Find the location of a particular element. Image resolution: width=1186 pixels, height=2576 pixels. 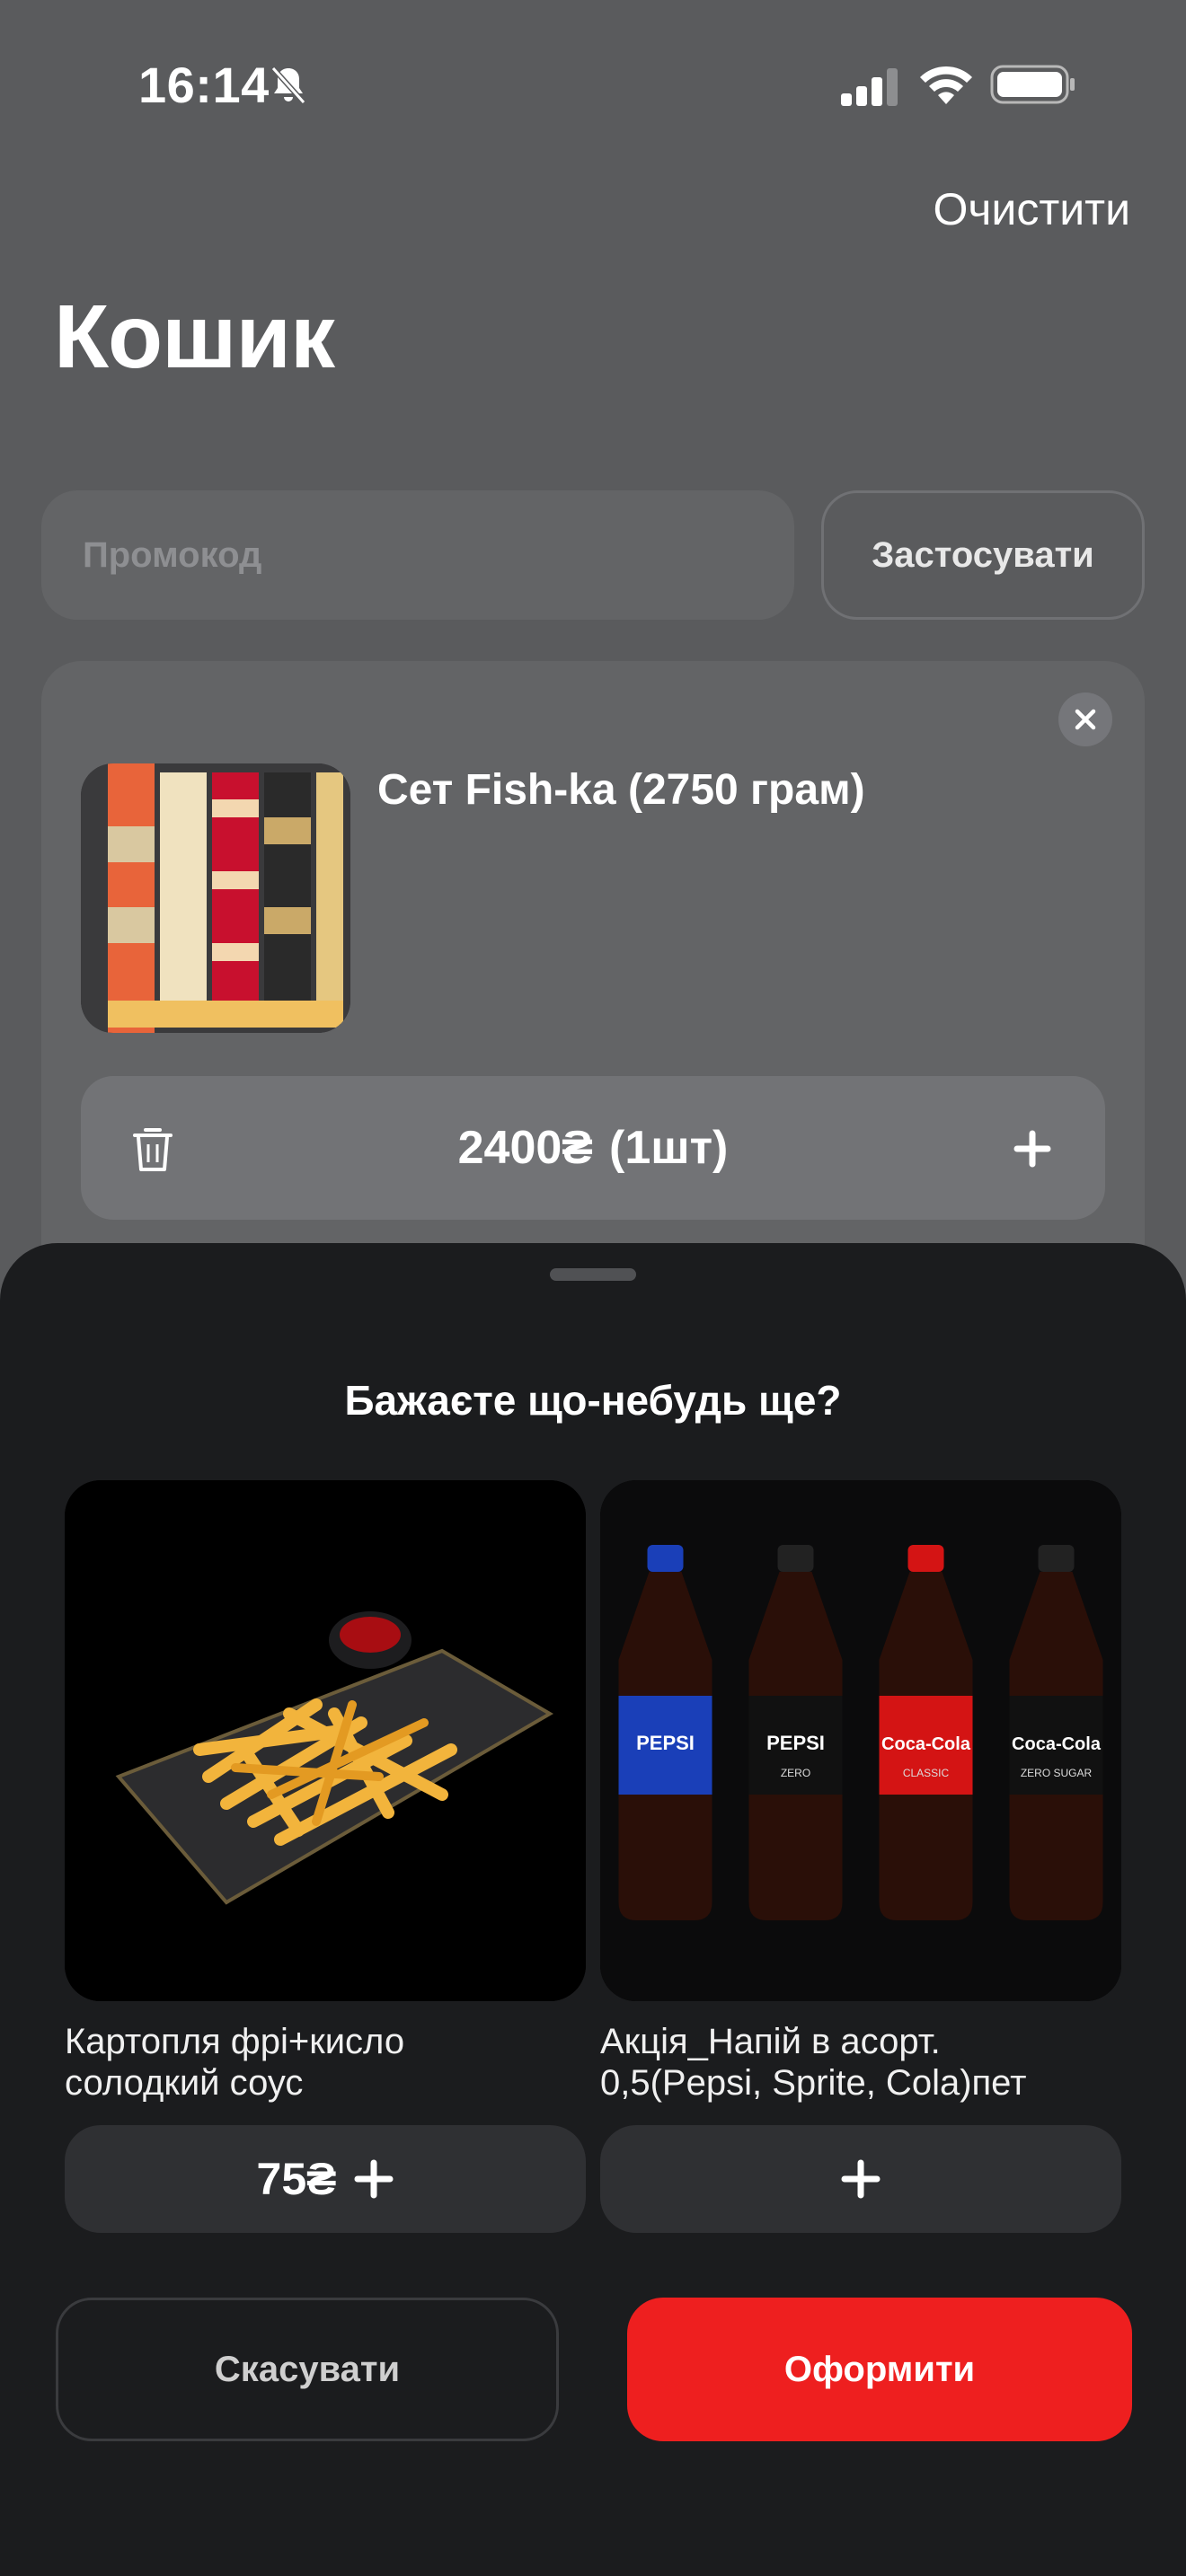

apply-promo-button: Застосувати is located at coordinates (983, 555).